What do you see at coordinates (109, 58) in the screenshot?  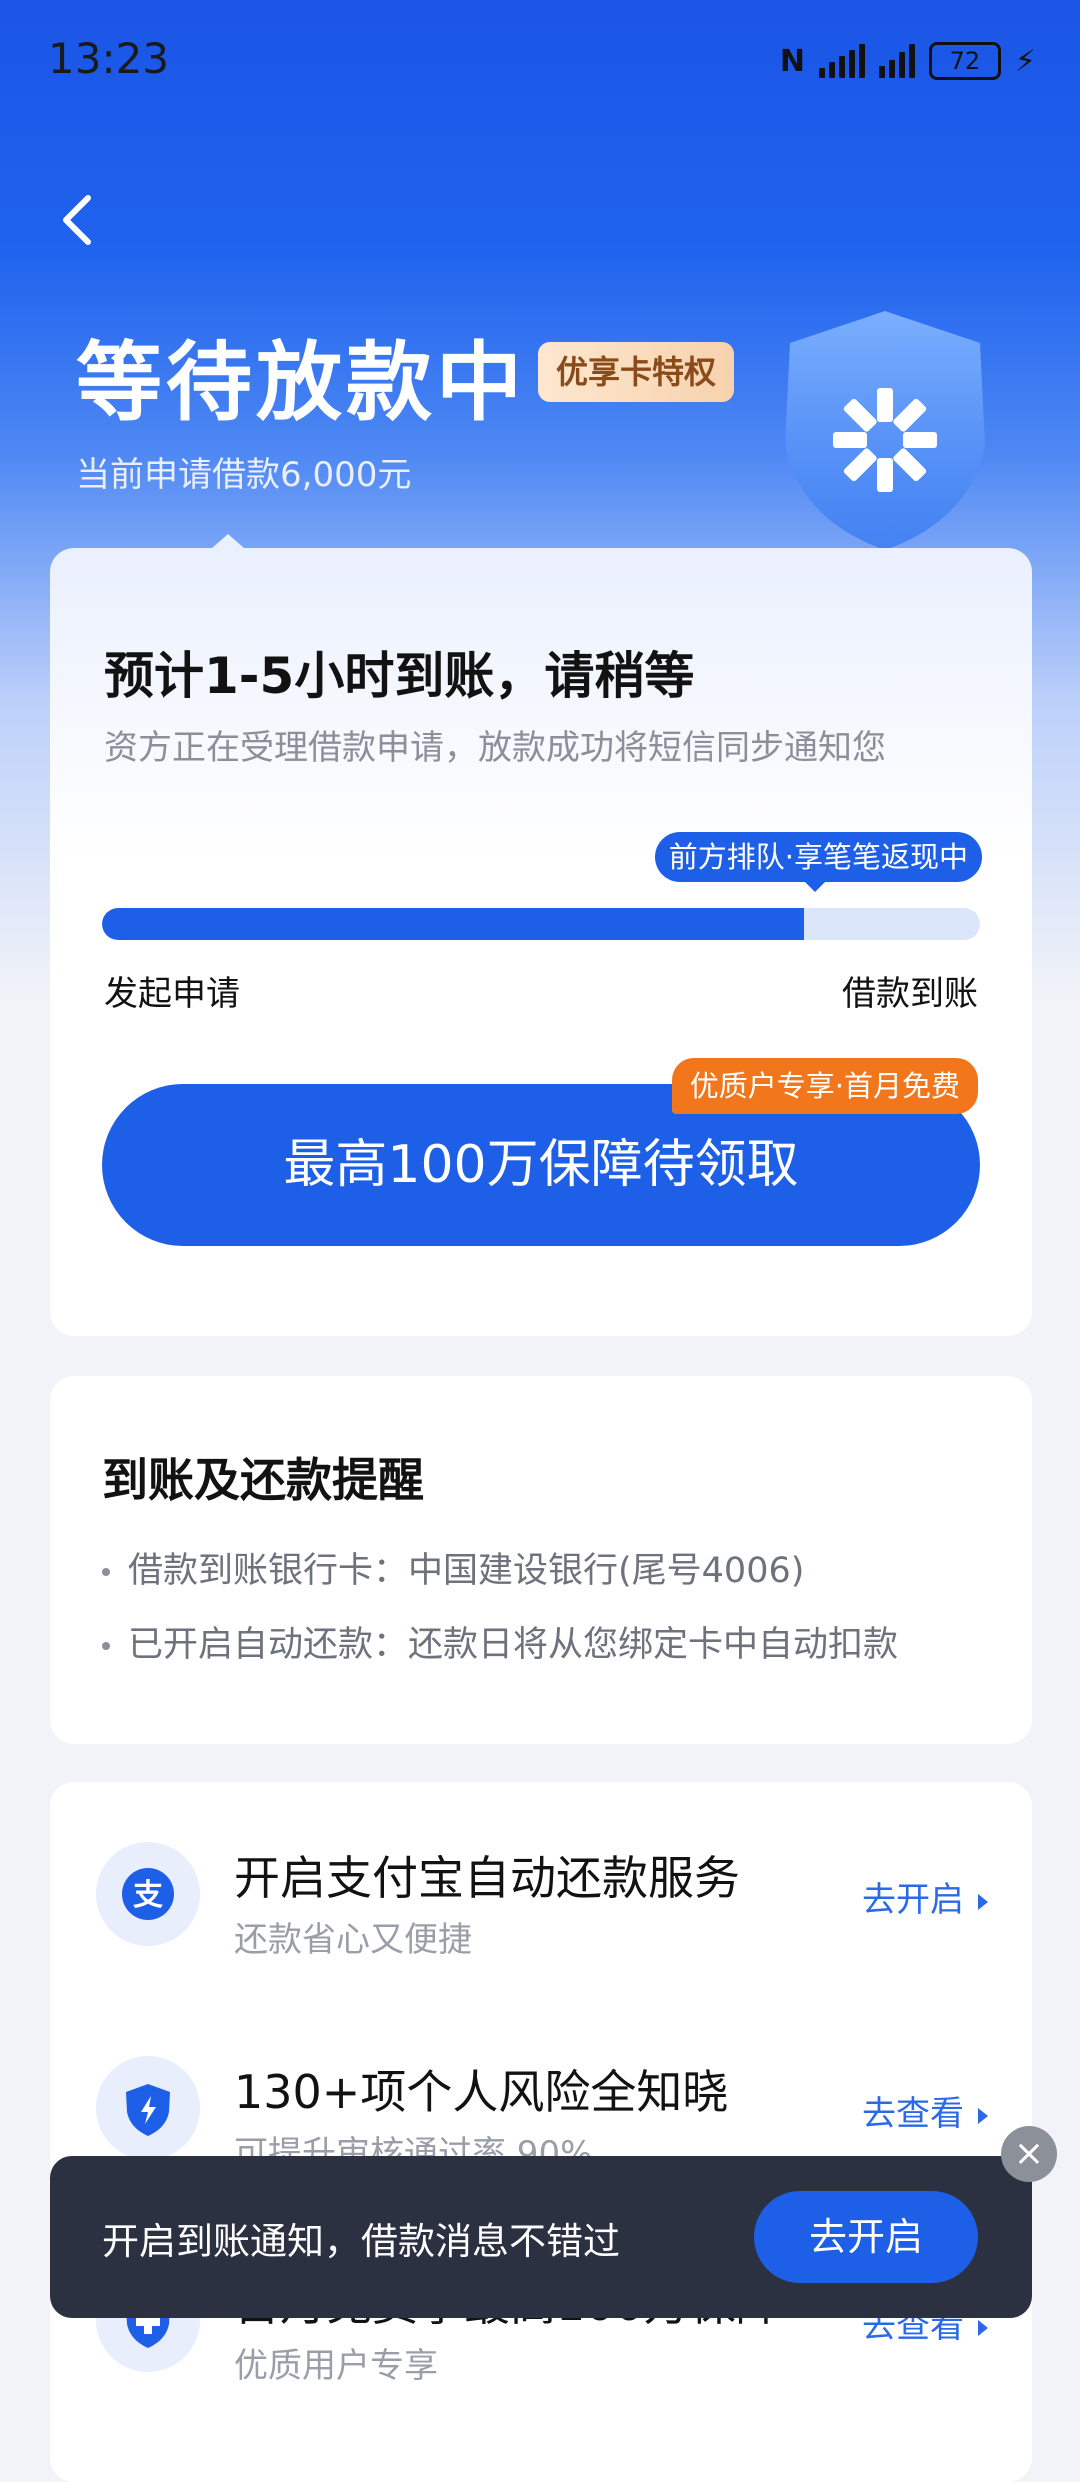 I see `status-time: 13:23` at bounding box center [109, 58].